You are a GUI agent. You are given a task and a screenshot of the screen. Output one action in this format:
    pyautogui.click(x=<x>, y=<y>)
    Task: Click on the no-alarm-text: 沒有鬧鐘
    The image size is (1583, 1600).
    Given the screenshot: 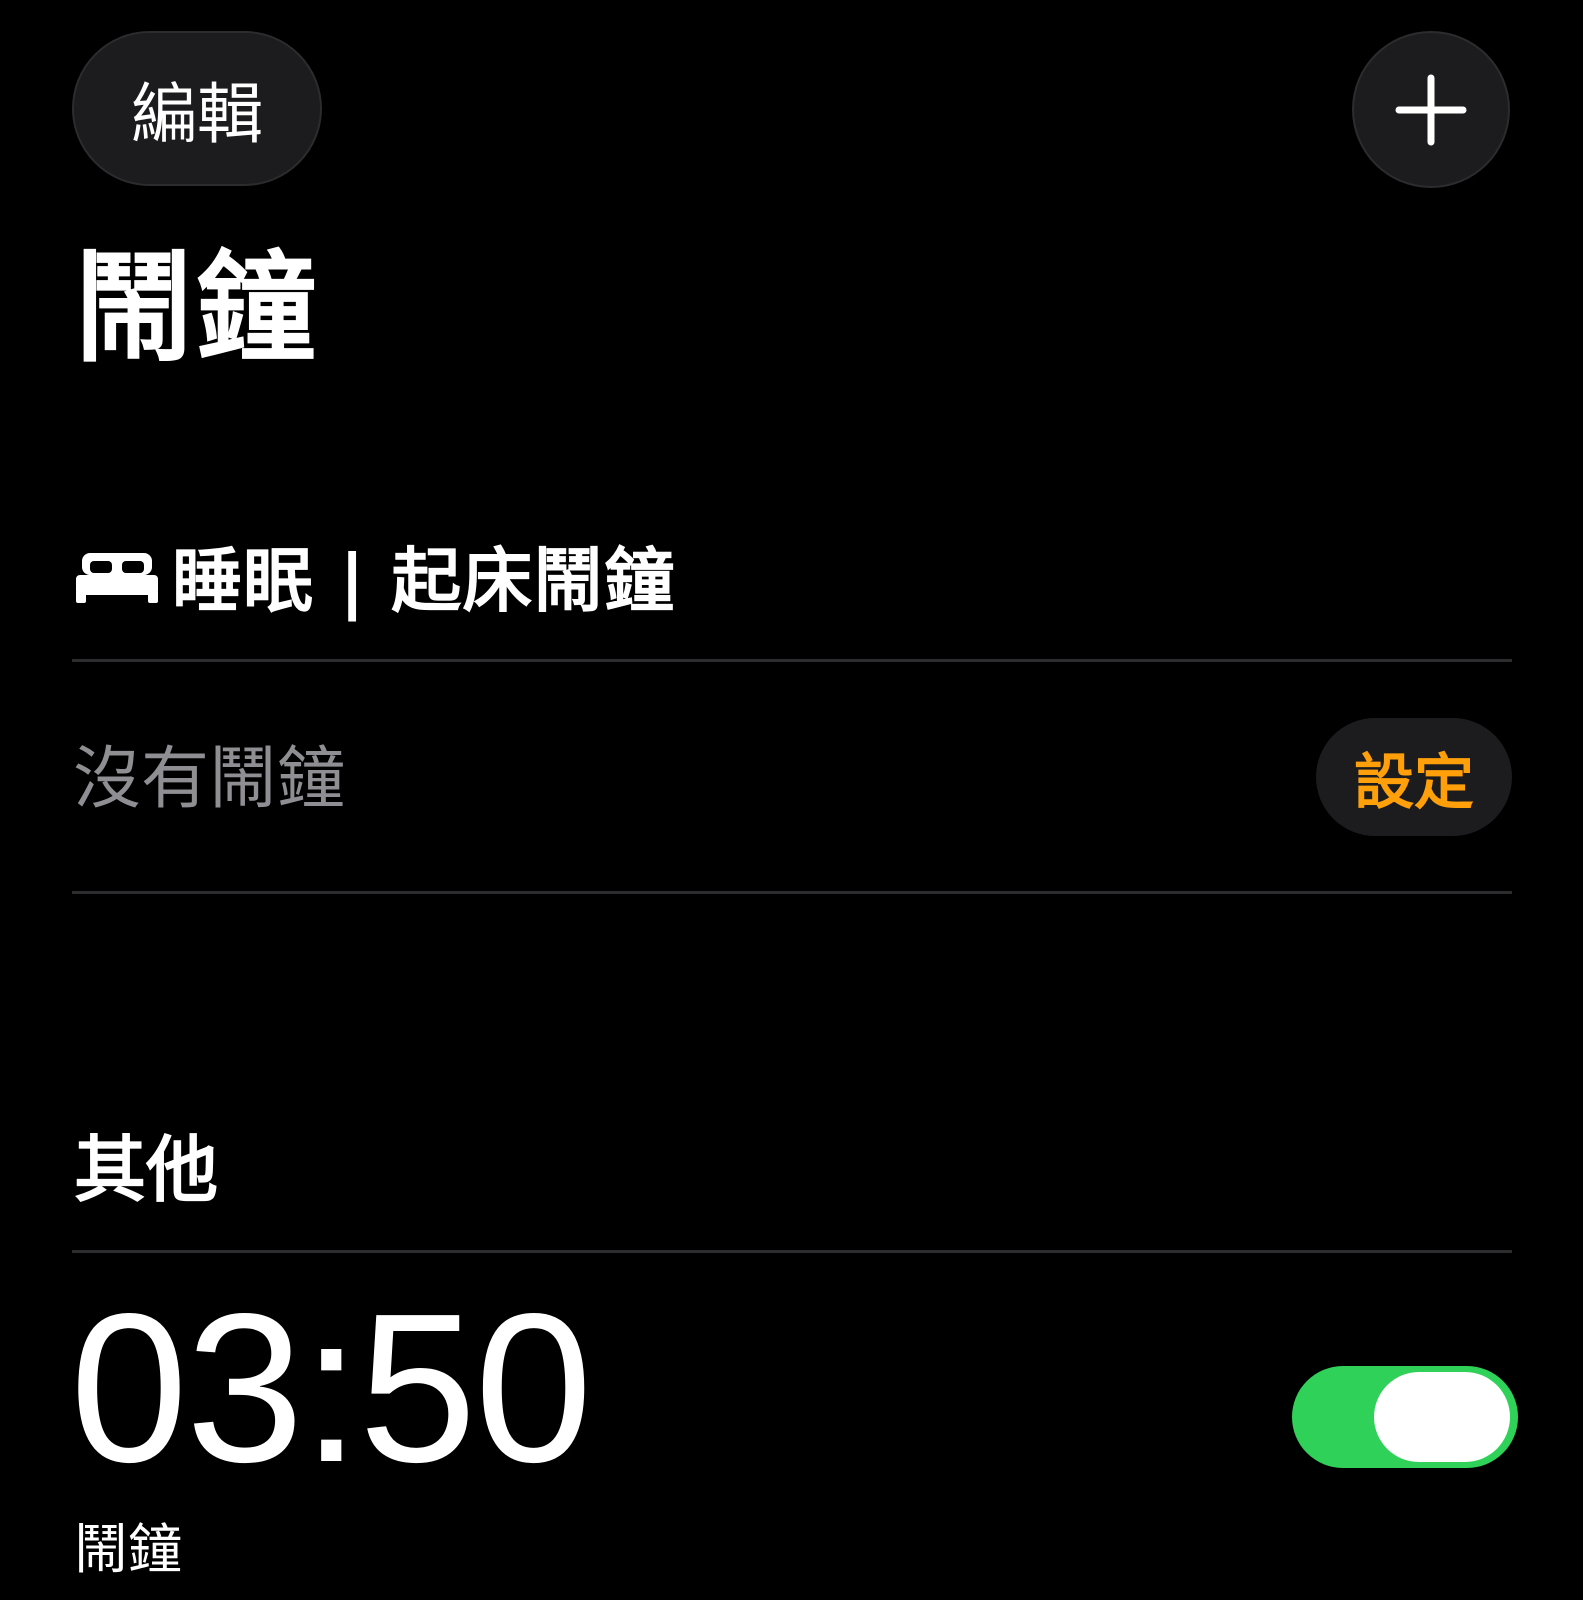 What is the action you would take?
    pyautogui.click(x=209, y=779)
    